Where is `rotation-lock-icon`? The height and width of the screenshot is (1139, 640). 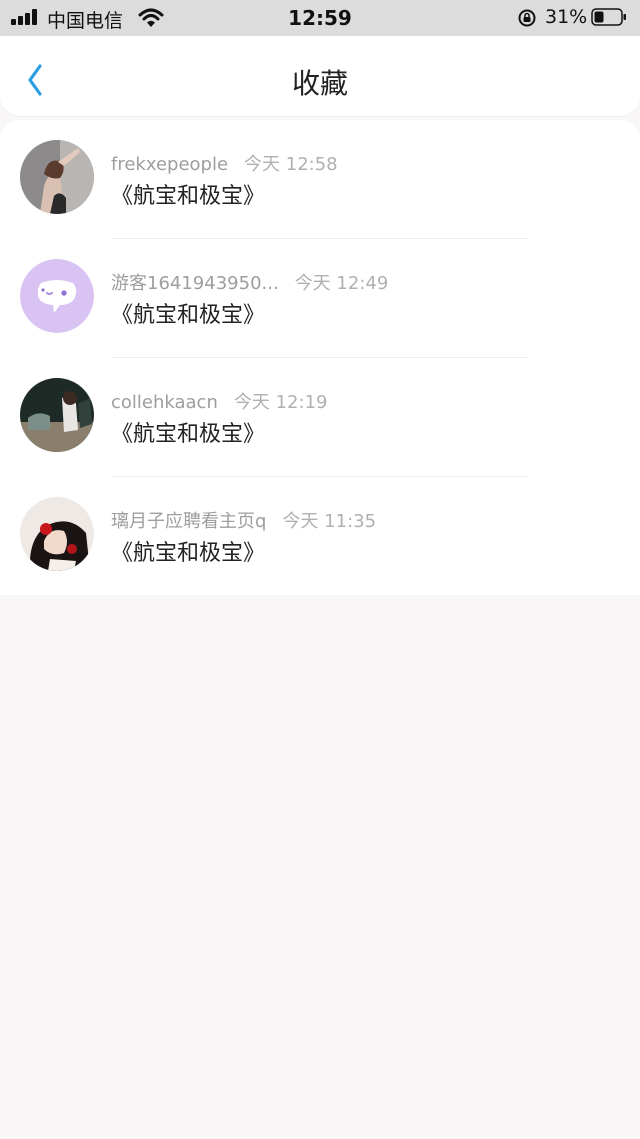 rotation-lock-icon is located at coordinates (527, 18).